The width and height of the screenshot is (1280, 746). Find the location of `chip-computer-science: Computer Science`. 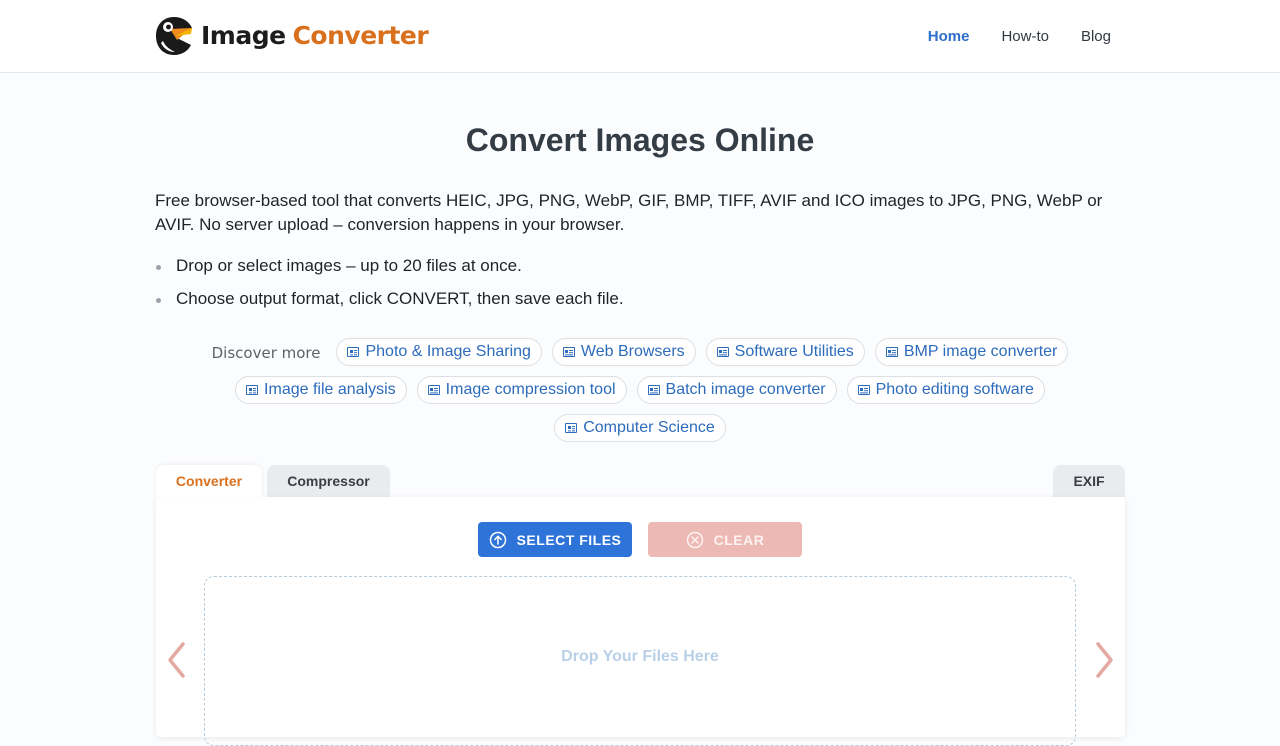

chip-computer-science: Computer Science is located at coordinates (640, 428).